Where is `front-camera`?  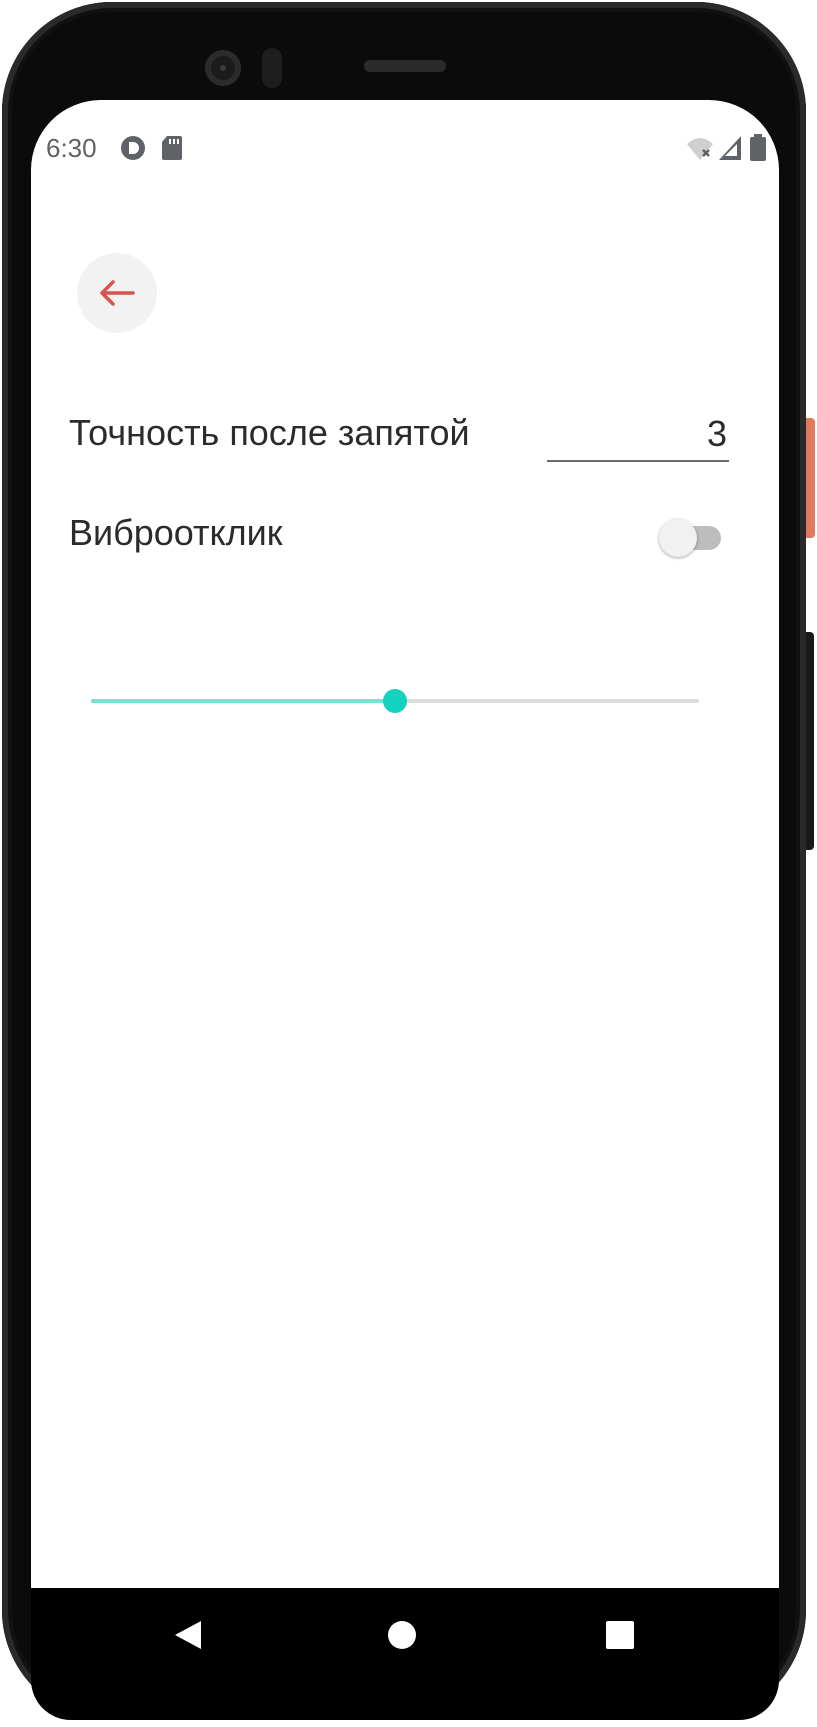 front-camera is located at coordinates (223, 68).